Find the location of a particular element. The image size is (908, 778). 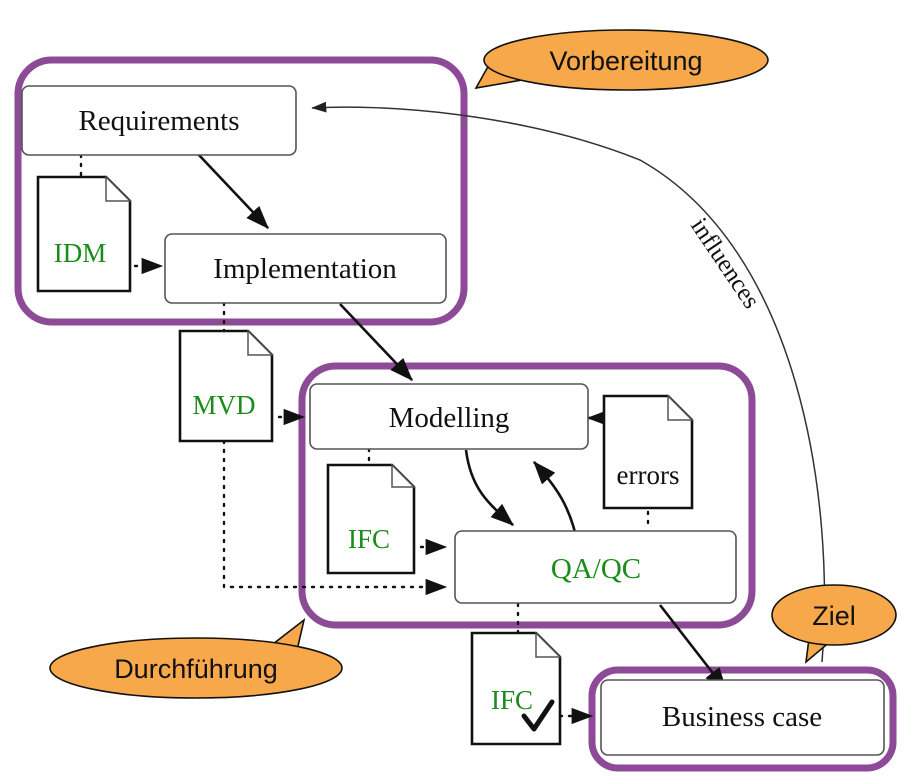

document-ifc-modelling: IFC is located at coordinates (371, 519).